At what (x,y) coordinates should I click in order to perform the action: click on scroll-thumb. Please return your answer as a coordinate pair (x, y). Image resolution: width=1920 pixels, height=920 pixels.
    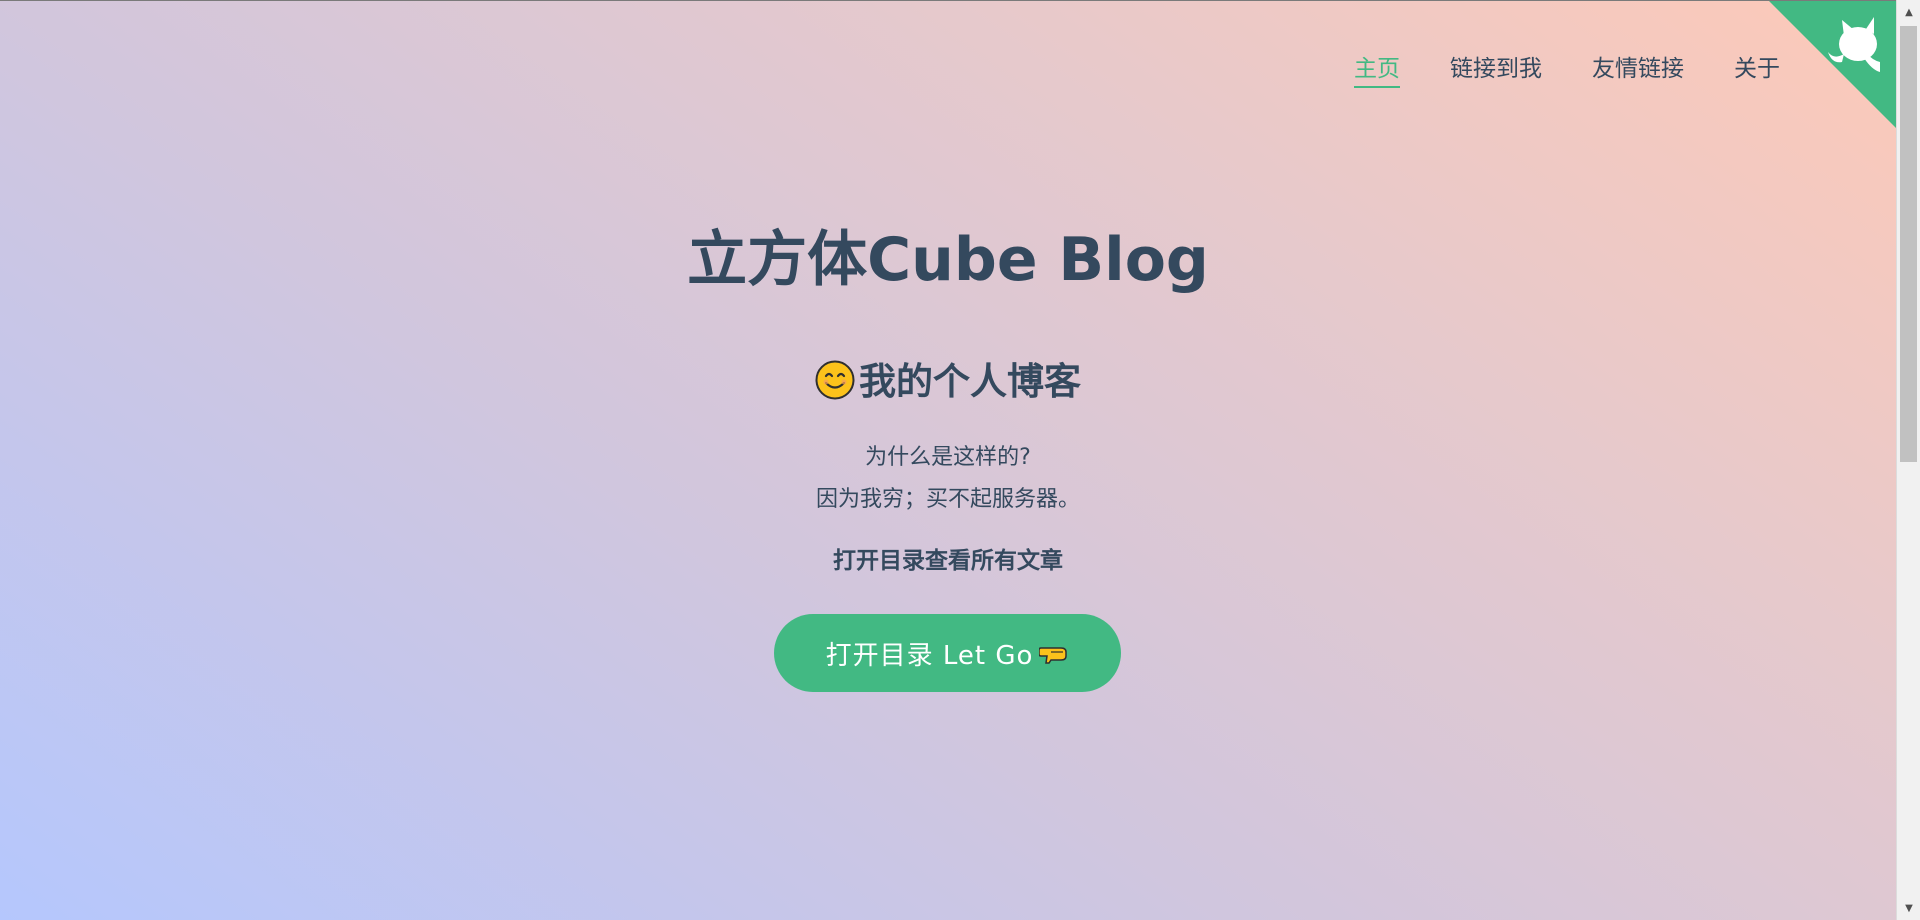
    Looking at the image, I should click on (1908, 244).